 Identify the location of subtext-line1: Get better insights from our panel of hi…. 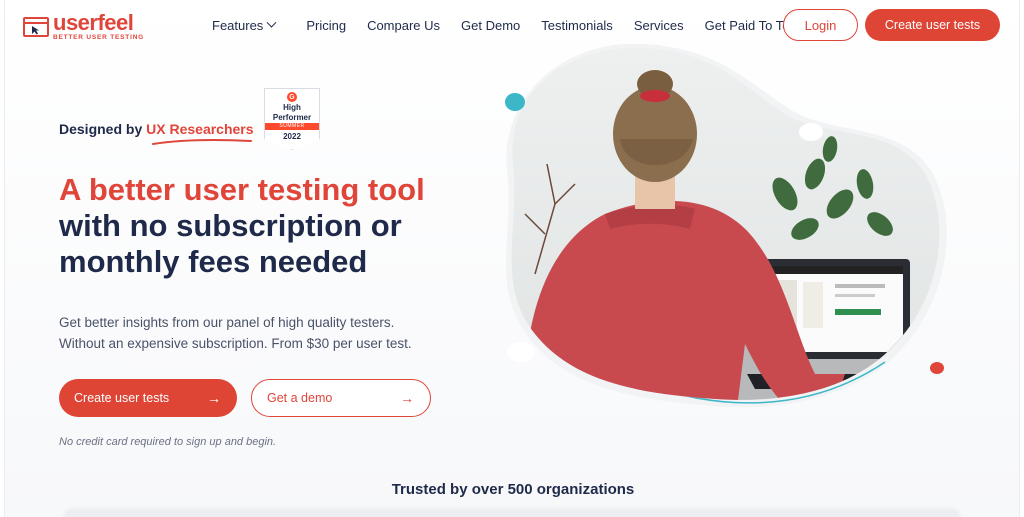
(227, 322).